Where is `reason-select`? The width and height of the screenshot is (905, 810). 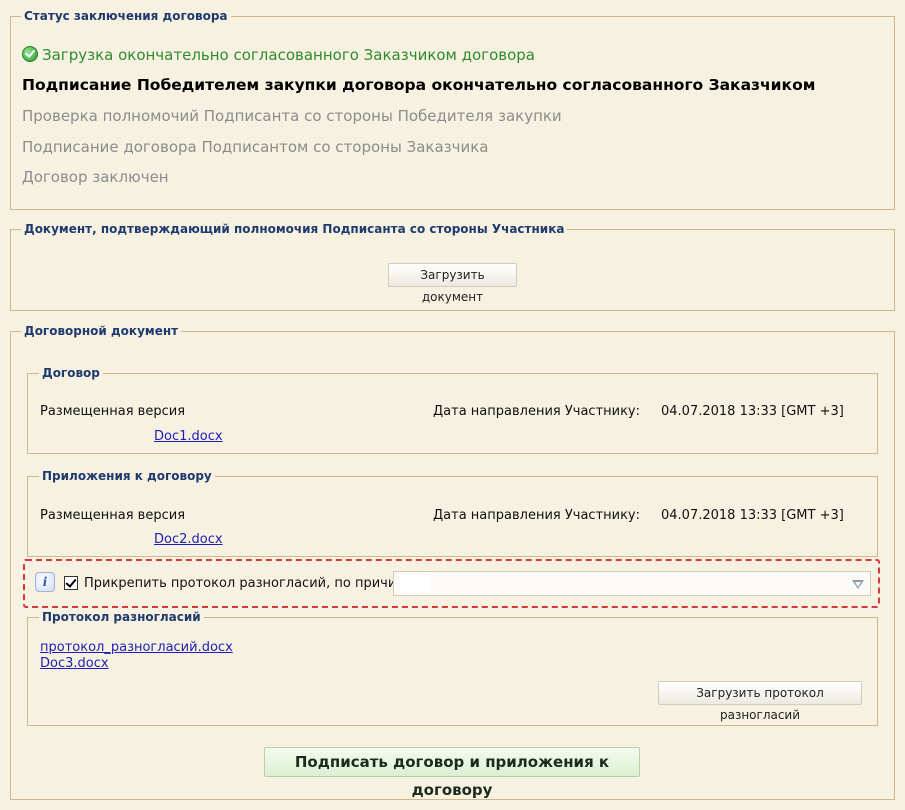
reason-select is located at coordinates (632, 583).